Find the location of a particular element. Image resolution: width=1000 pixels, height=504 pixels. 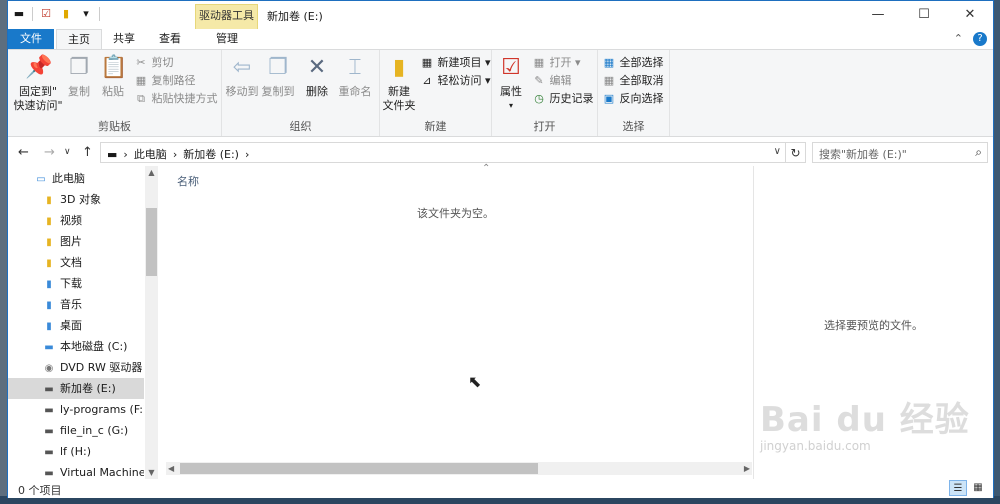

tab-manage: 管理 is located at coordinates (227, 39).